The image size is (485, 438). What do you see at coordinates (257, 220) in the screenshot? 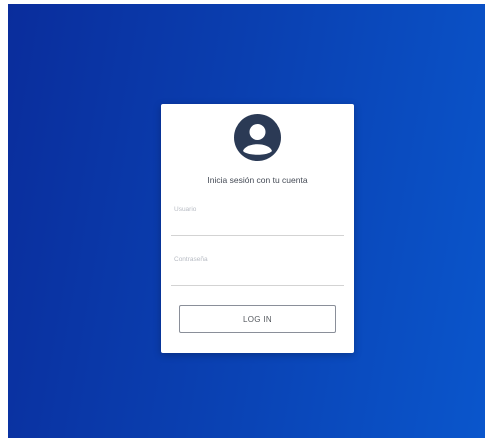
I see `username-input` at bounding box center [257, 220].